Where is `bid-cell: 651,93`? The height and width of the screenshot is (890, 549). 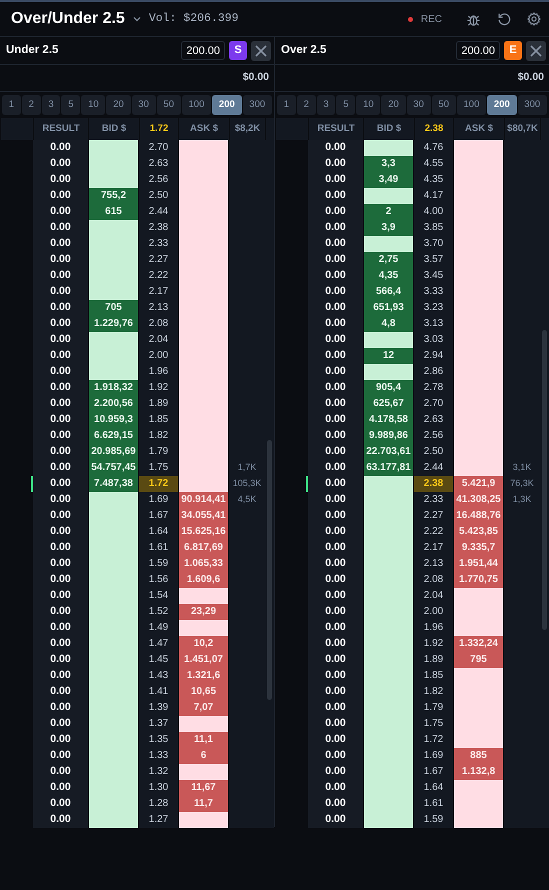
bid-cell: 651,93 is located at coordinates (388, 308).